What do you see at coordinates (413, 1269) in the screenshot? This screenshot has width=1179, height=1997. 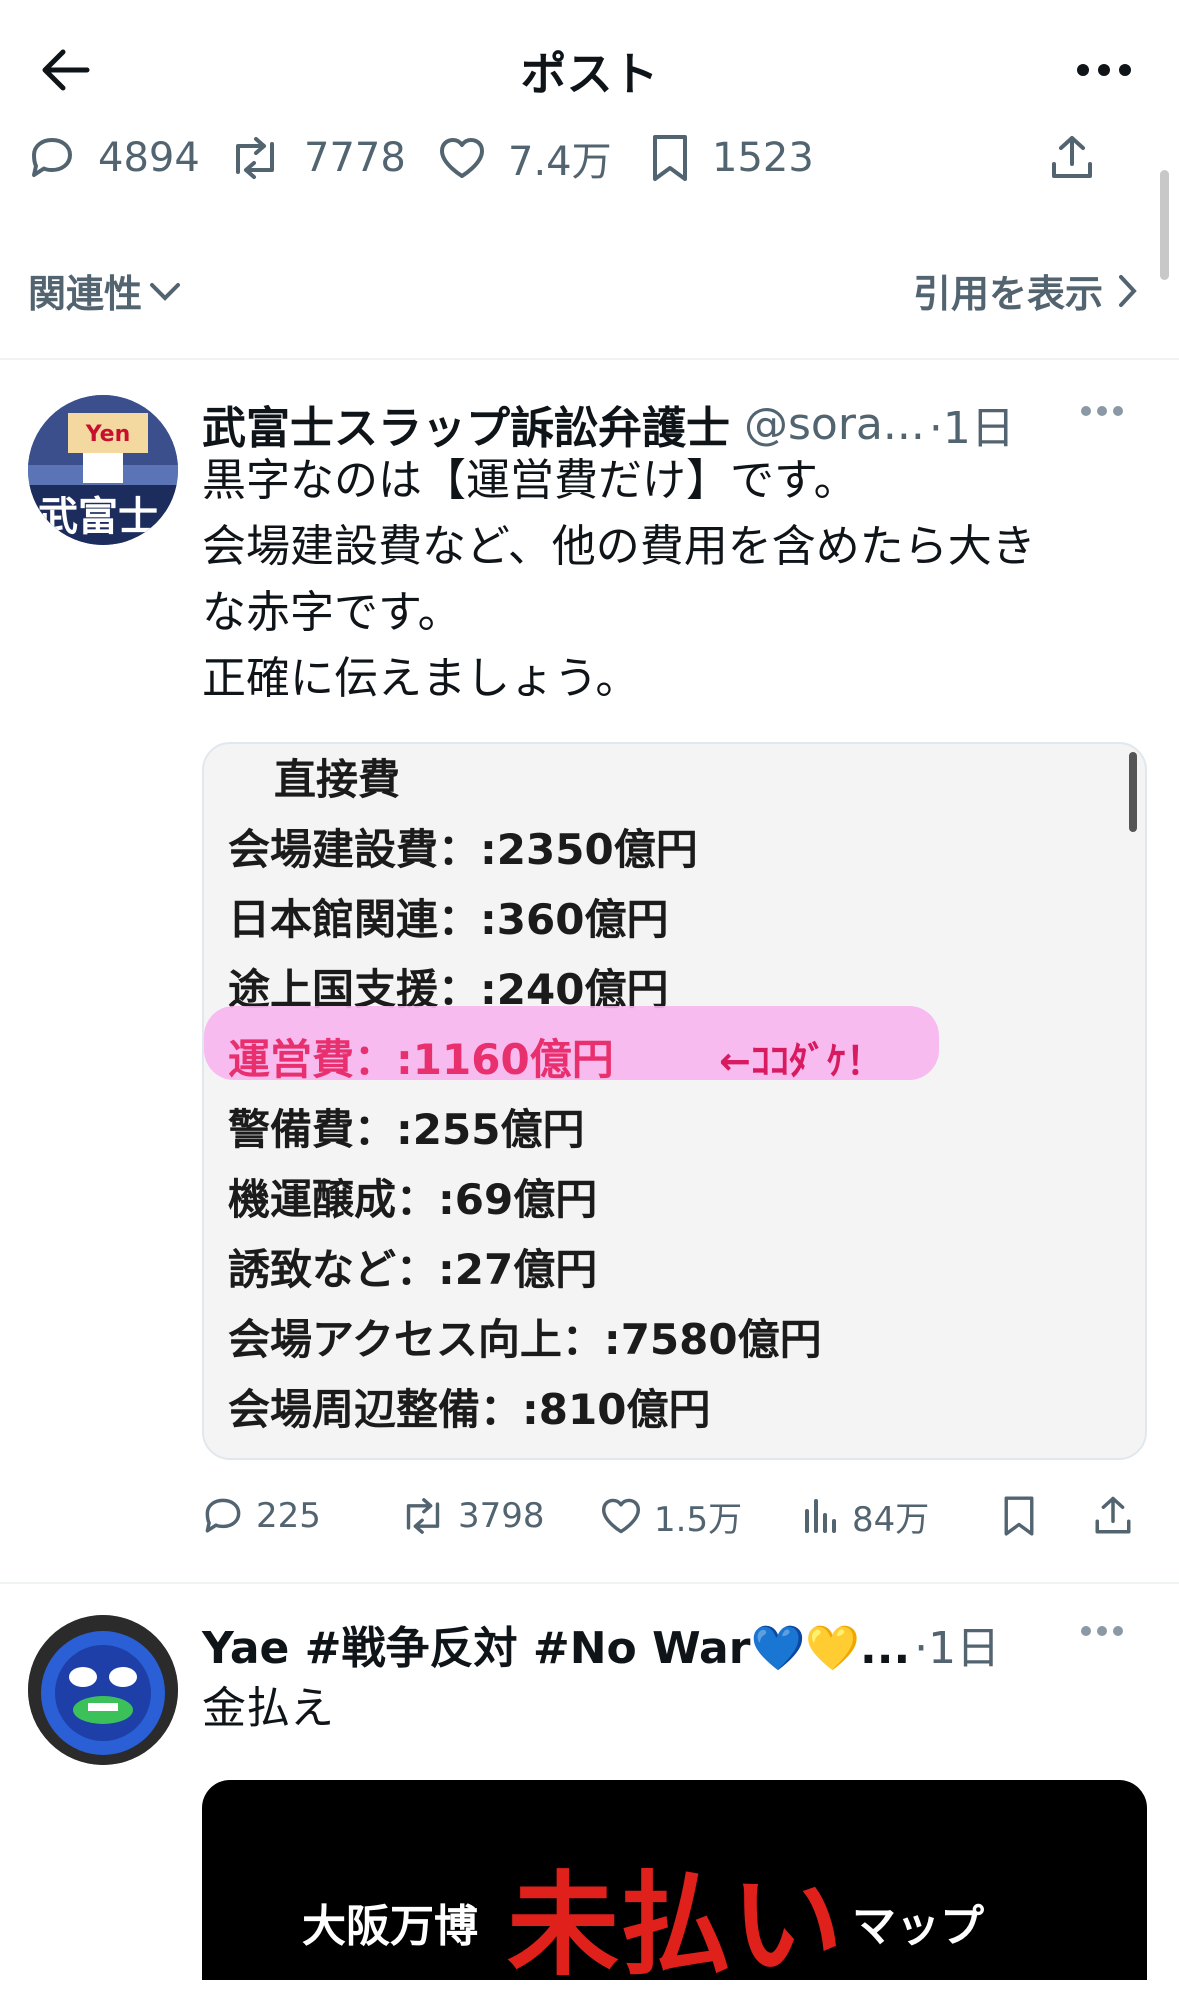 I see `image-text-line: 誘致など：:27億円` at bounding box center [413, 1269].